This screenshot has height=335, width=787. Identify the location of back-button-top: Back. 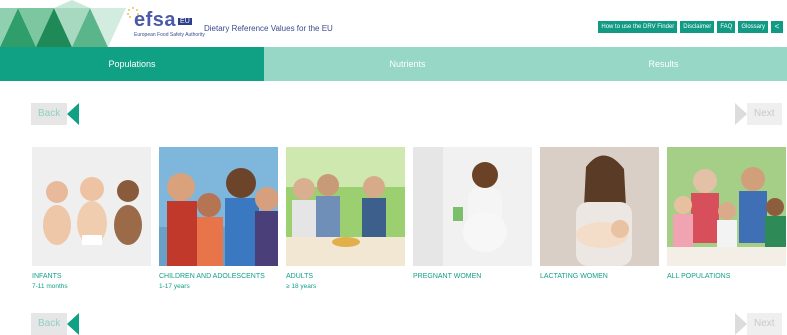
(55, 114).